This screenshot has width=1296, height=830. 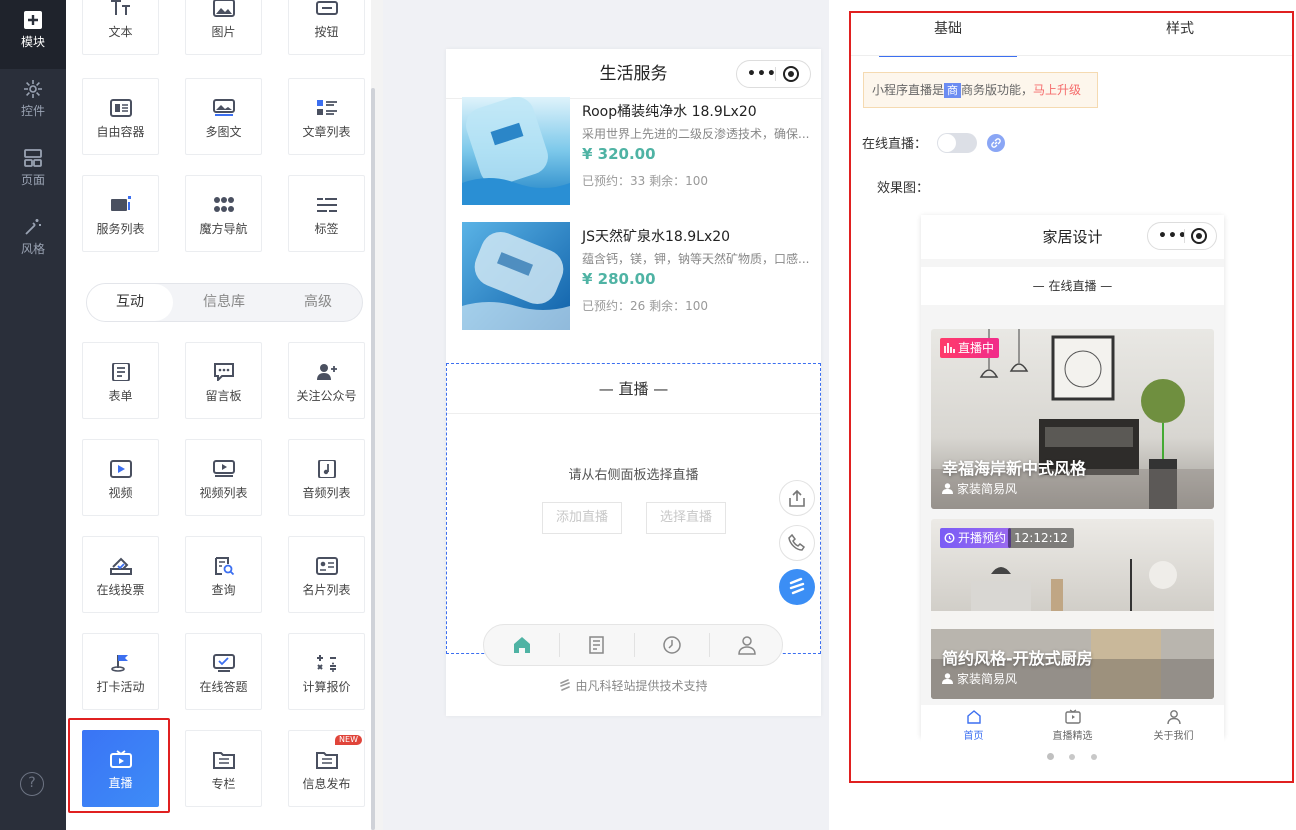 What do you see at coordinates (997, 90) in the screenshot?
I see `notice-text: 商务版功能，` at bounding box center [997, 90].